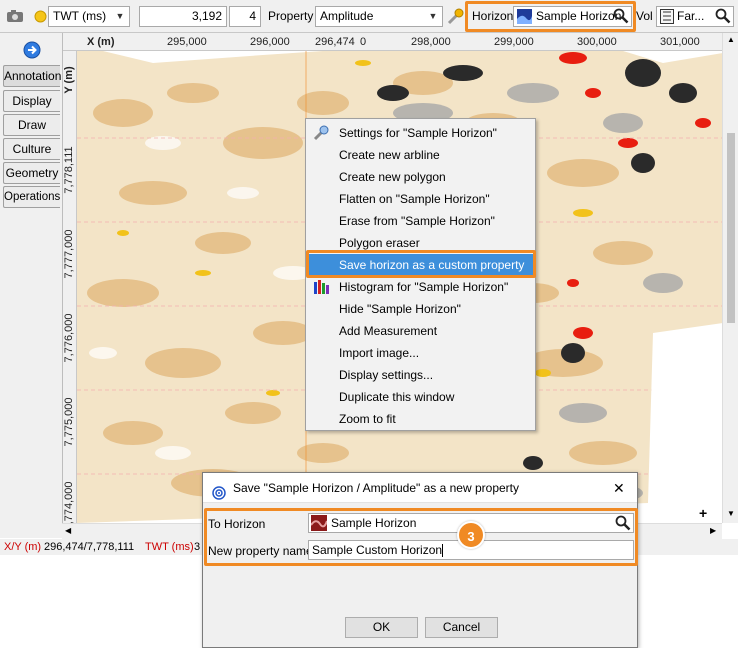 This screenshot has width=738, height=648. Describe the element at coordinates (424, 287) in the screenshot. I see `menu-item-label: Histogram for "Sample Horizon"` at that location.